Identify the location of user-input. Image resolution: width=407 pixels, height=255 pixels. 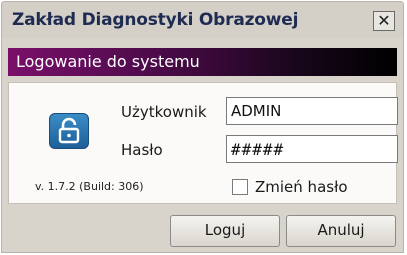
(312, 111).